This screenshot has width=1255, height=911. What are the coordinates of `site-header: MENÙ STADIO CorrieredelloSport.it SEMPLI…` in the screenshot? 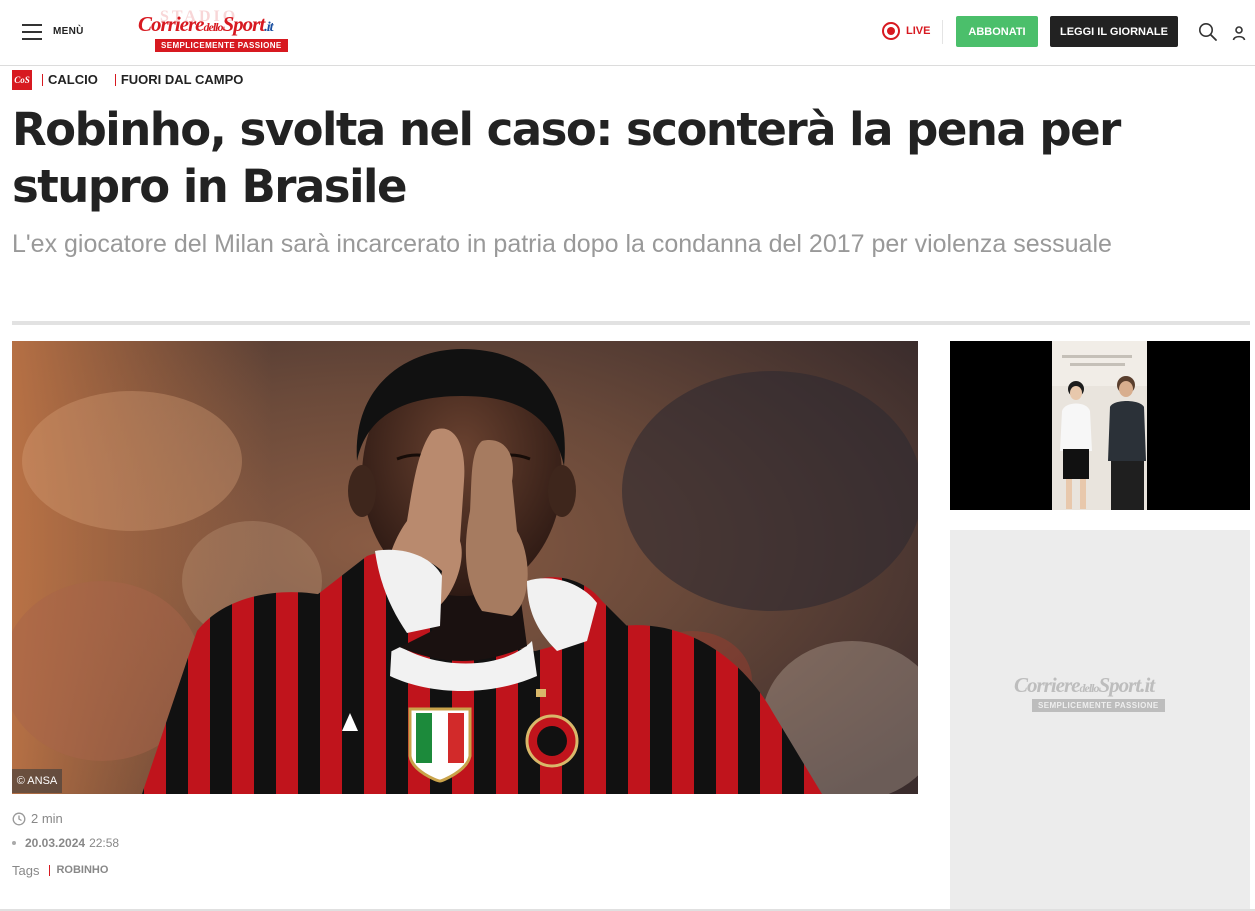 It's located at (627, 33).